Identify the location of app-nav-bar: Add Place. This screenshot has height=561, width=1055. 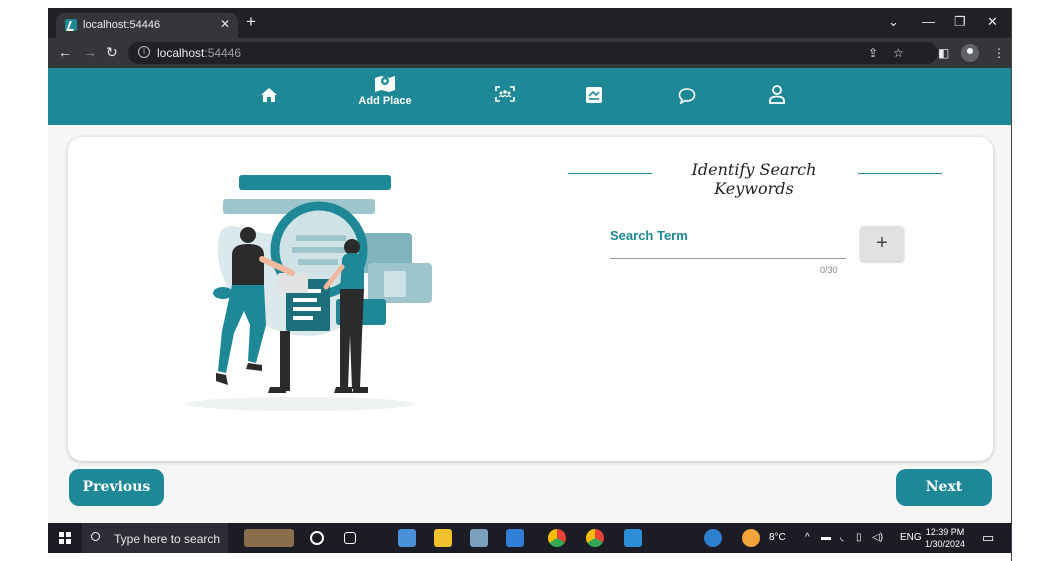
(529, 96).